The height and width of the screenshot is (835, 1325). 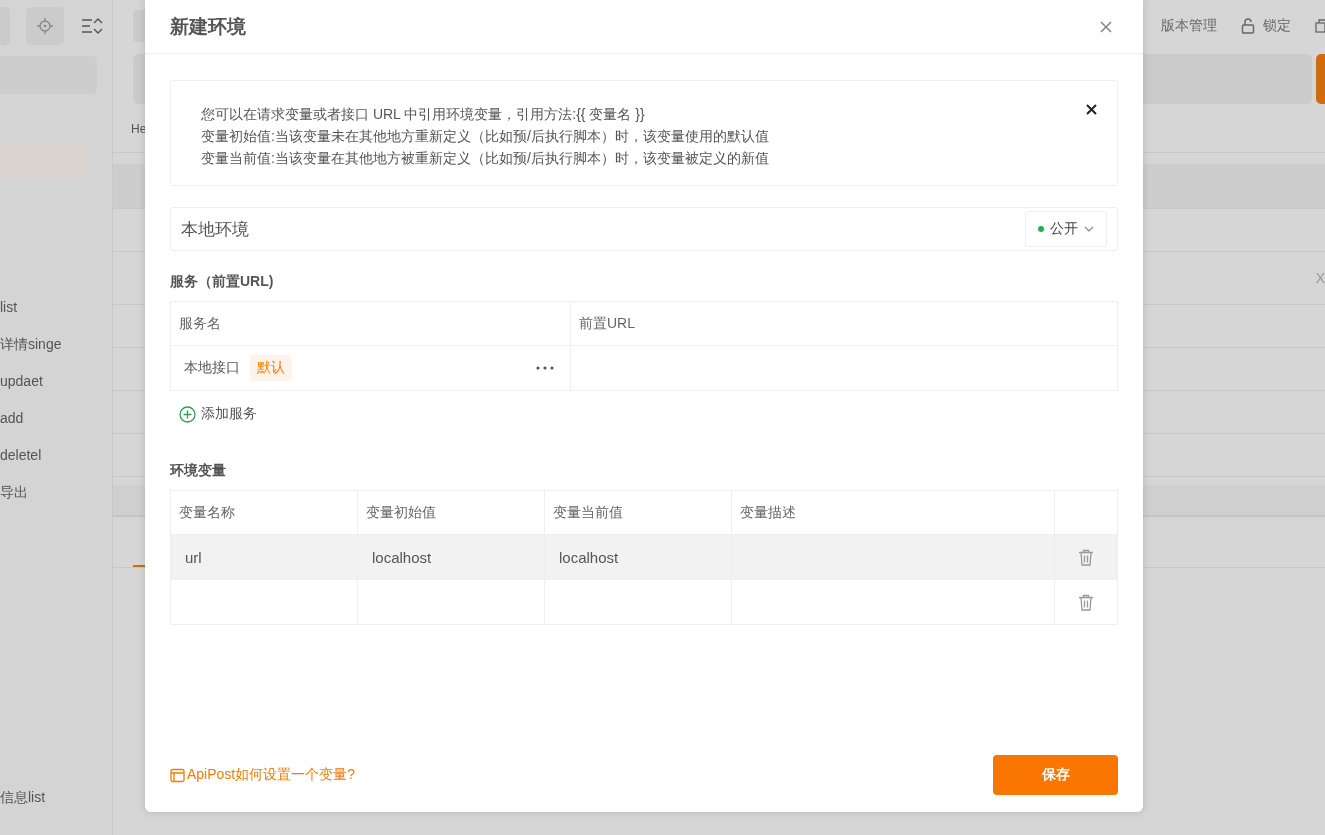 What do you see at coordinates (1320, 79) in the screenshot?
I see `send-button` at bounding box center [1320, 79].